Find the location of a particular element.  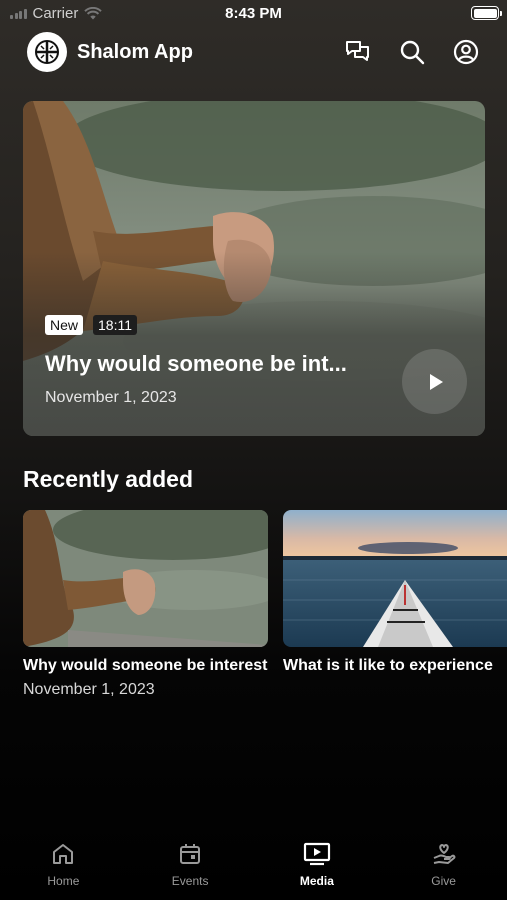

recently-added-heading: Recently added is located at coordinates (108, 479).